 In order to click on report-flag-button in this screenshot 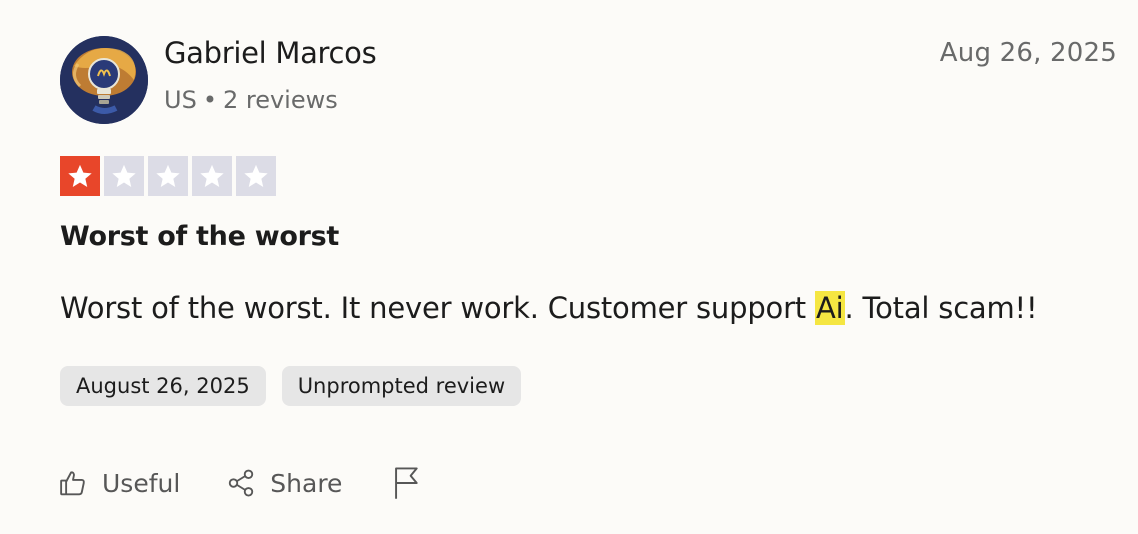, I will do `click(407, 483)`.